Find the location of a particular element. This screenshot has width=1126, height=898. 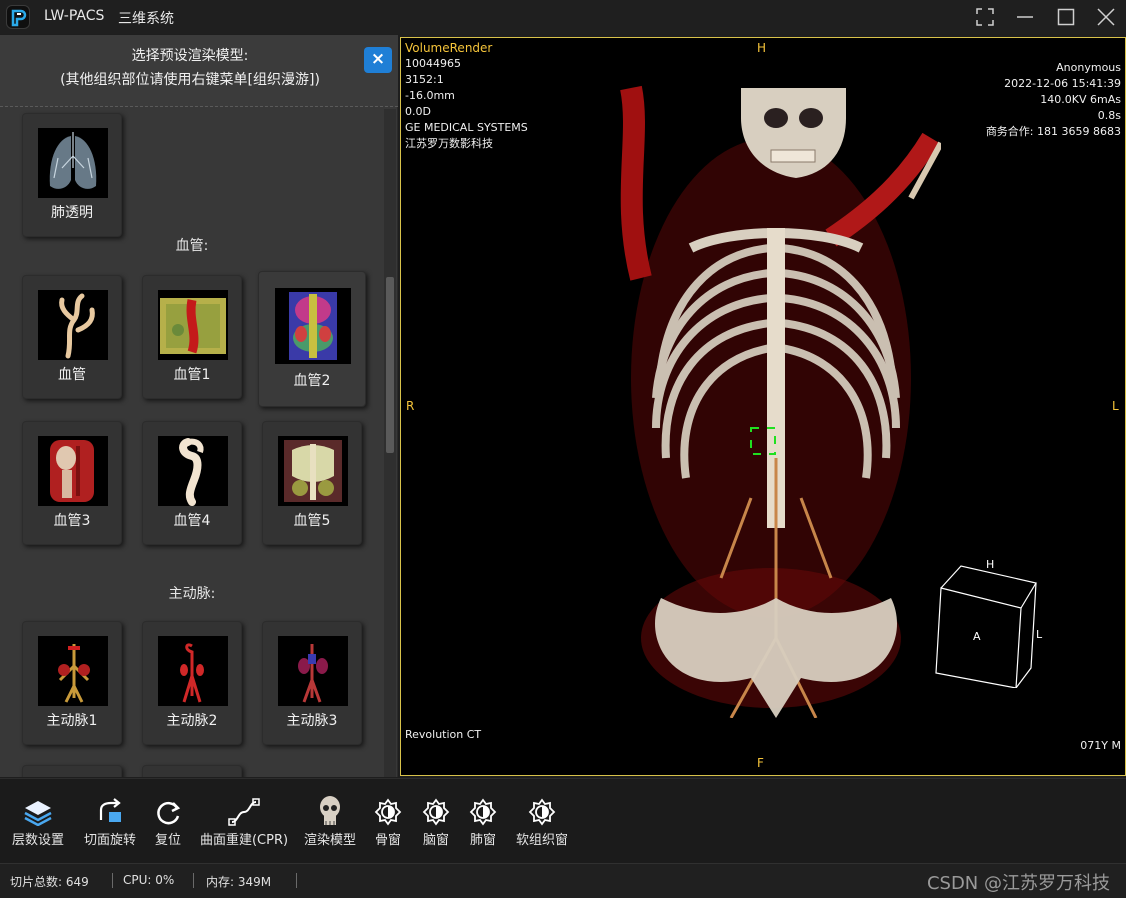

card-label: 主动脉2 is located at coordinates (192, 721).